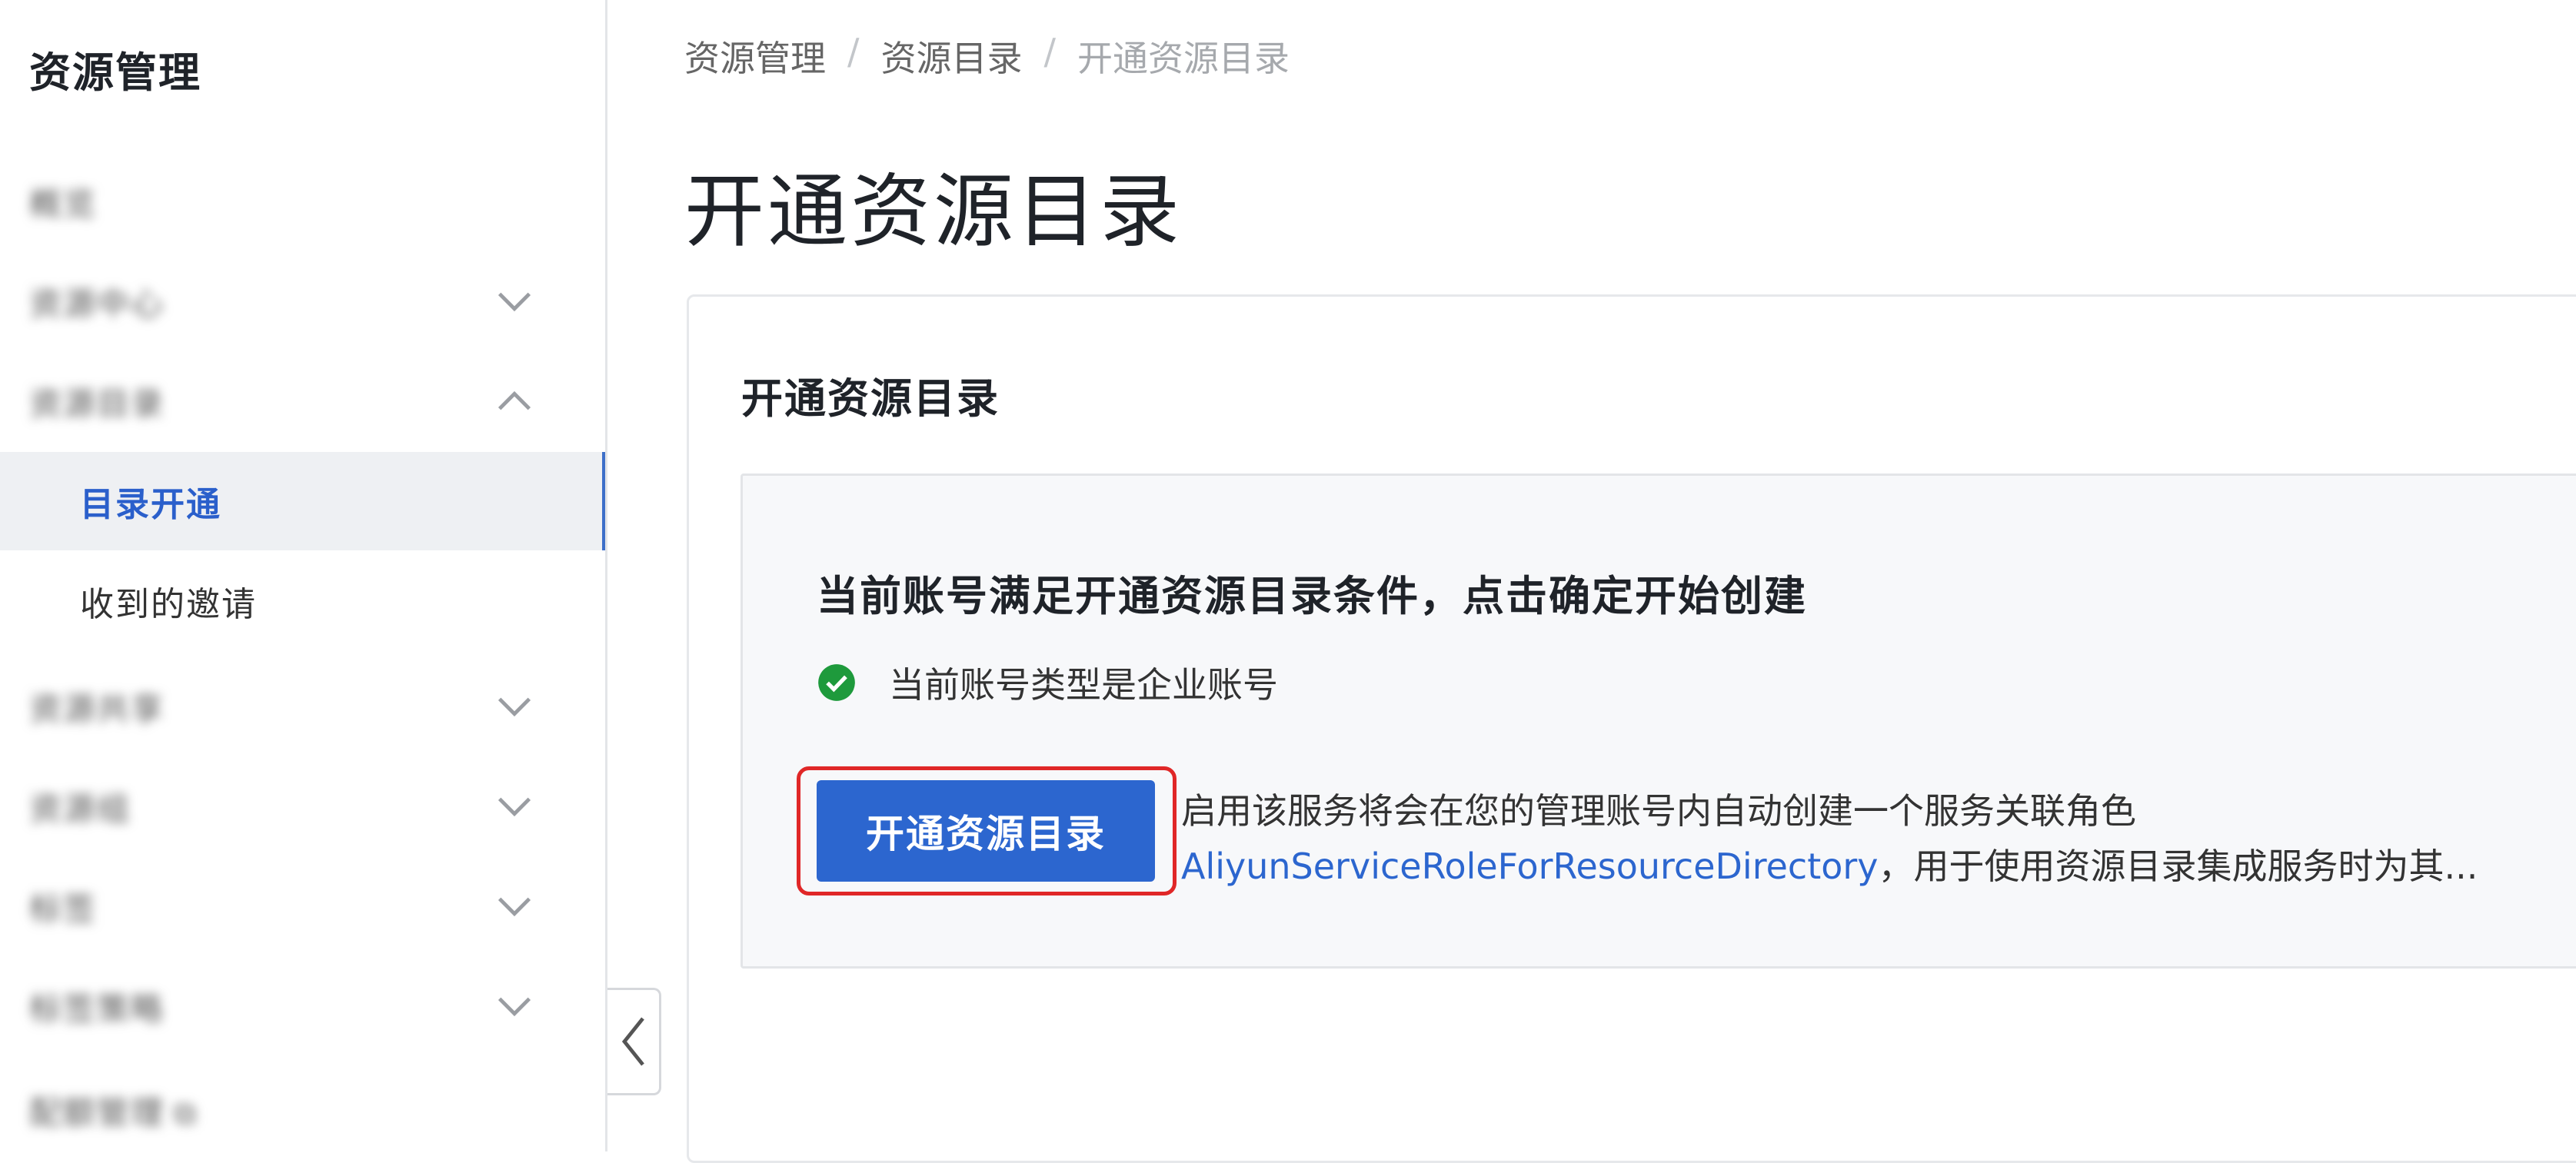 This screenshot has width=2576, height=1163. I want to click on external-link-icon: ⧉, so click(186, 1113).